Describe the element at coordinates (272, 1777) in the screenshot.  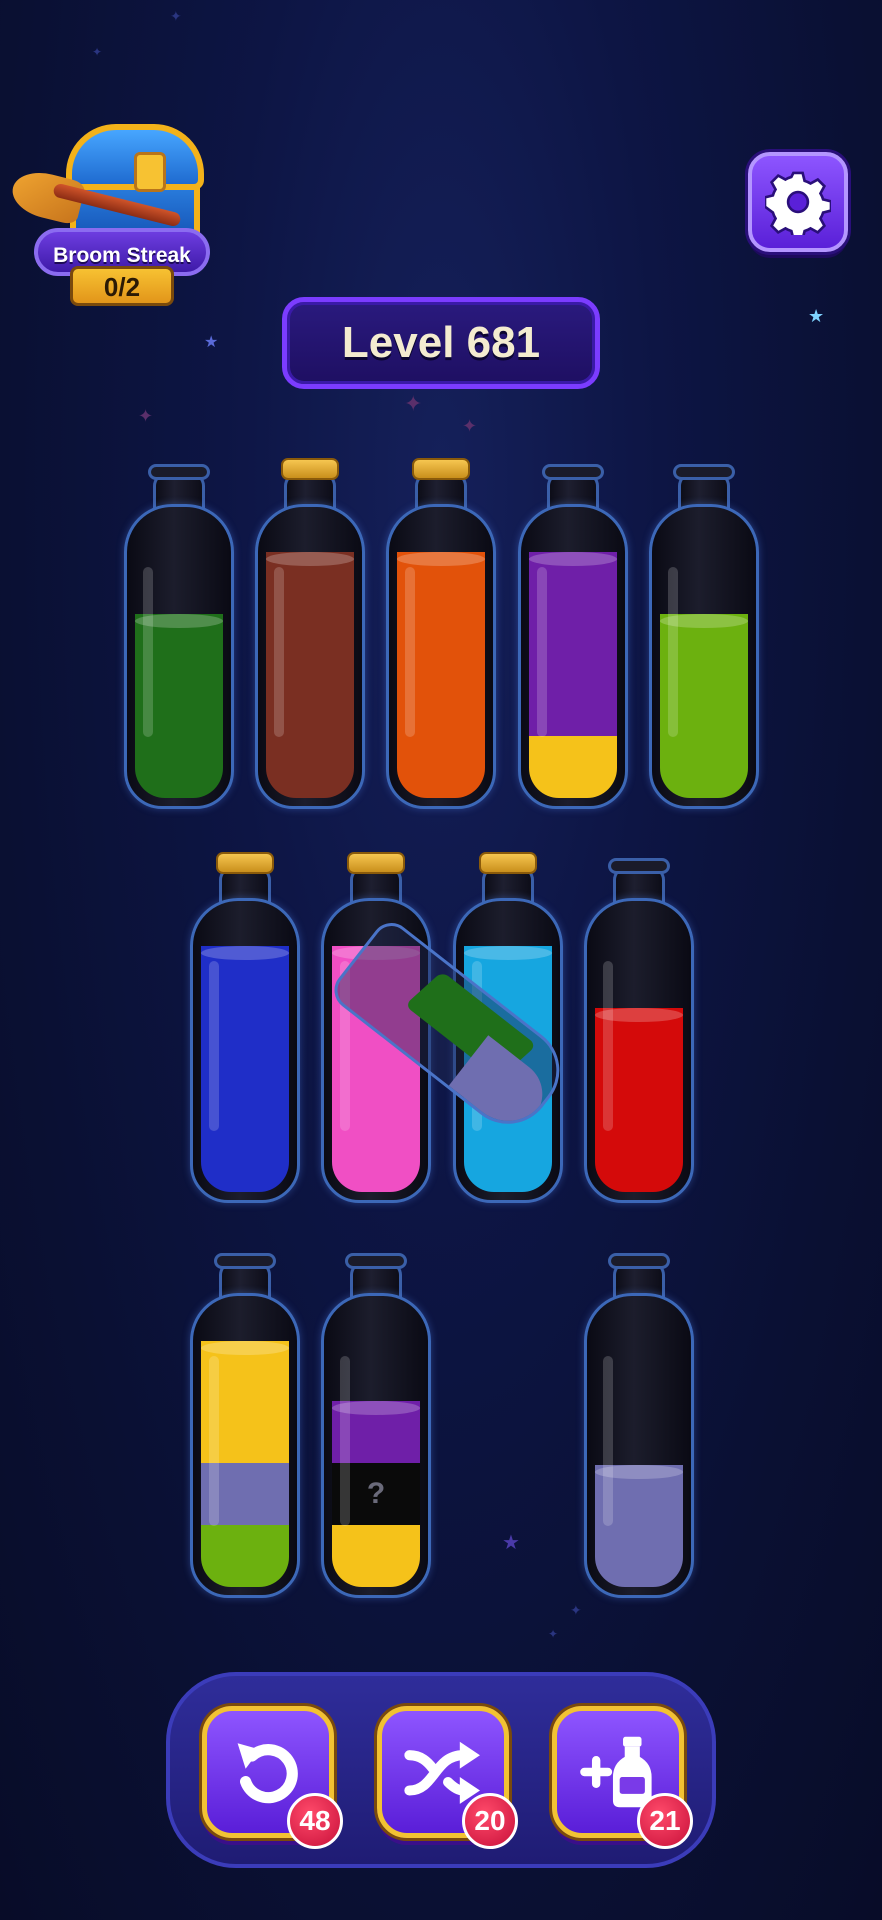
I see `undo-button: 48` at that location.